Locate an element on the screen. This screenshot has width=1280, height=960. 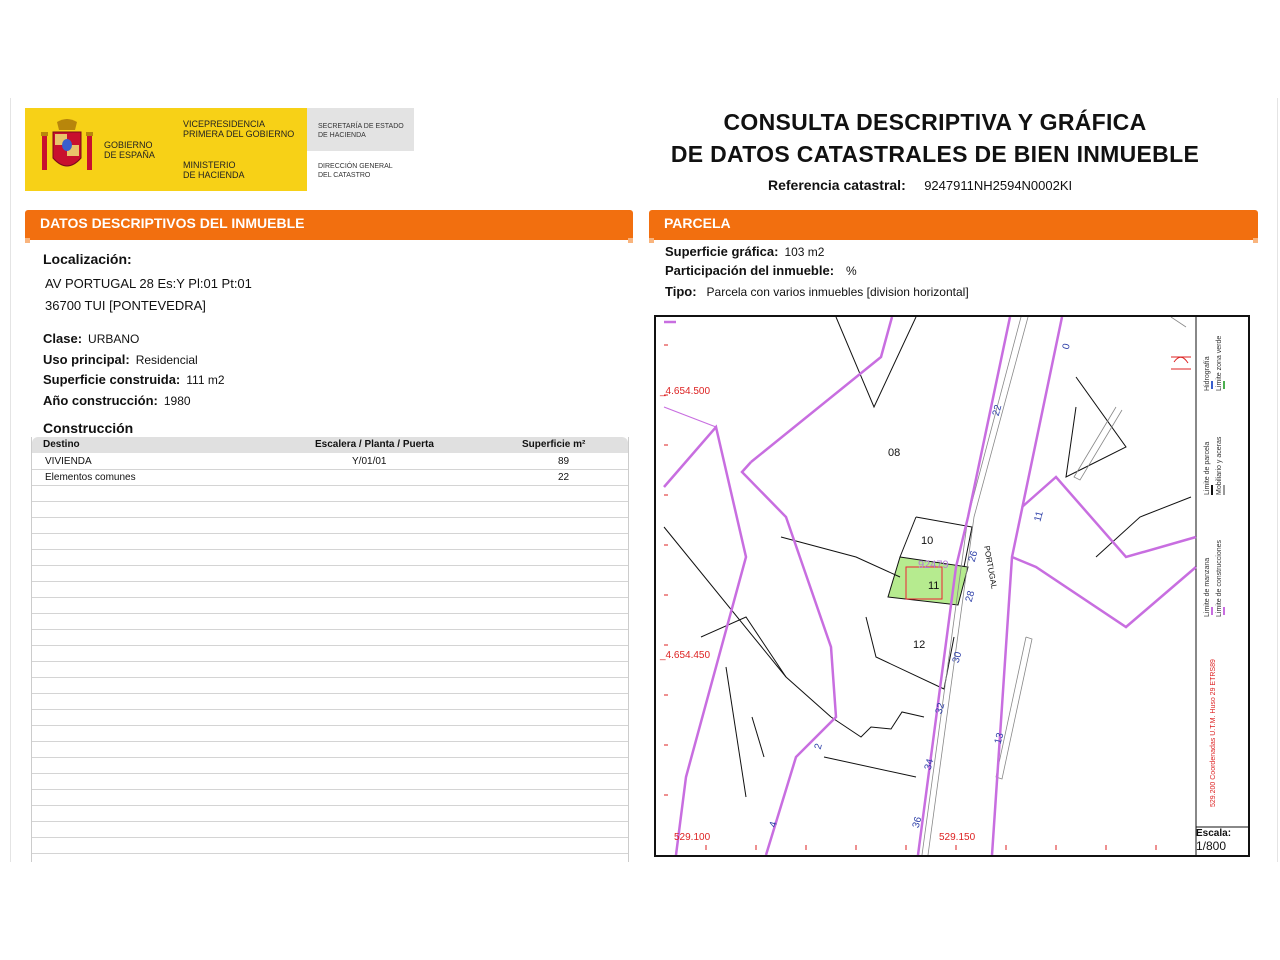
superficie-value: 111 m2 is located at coordinates (205, 380).